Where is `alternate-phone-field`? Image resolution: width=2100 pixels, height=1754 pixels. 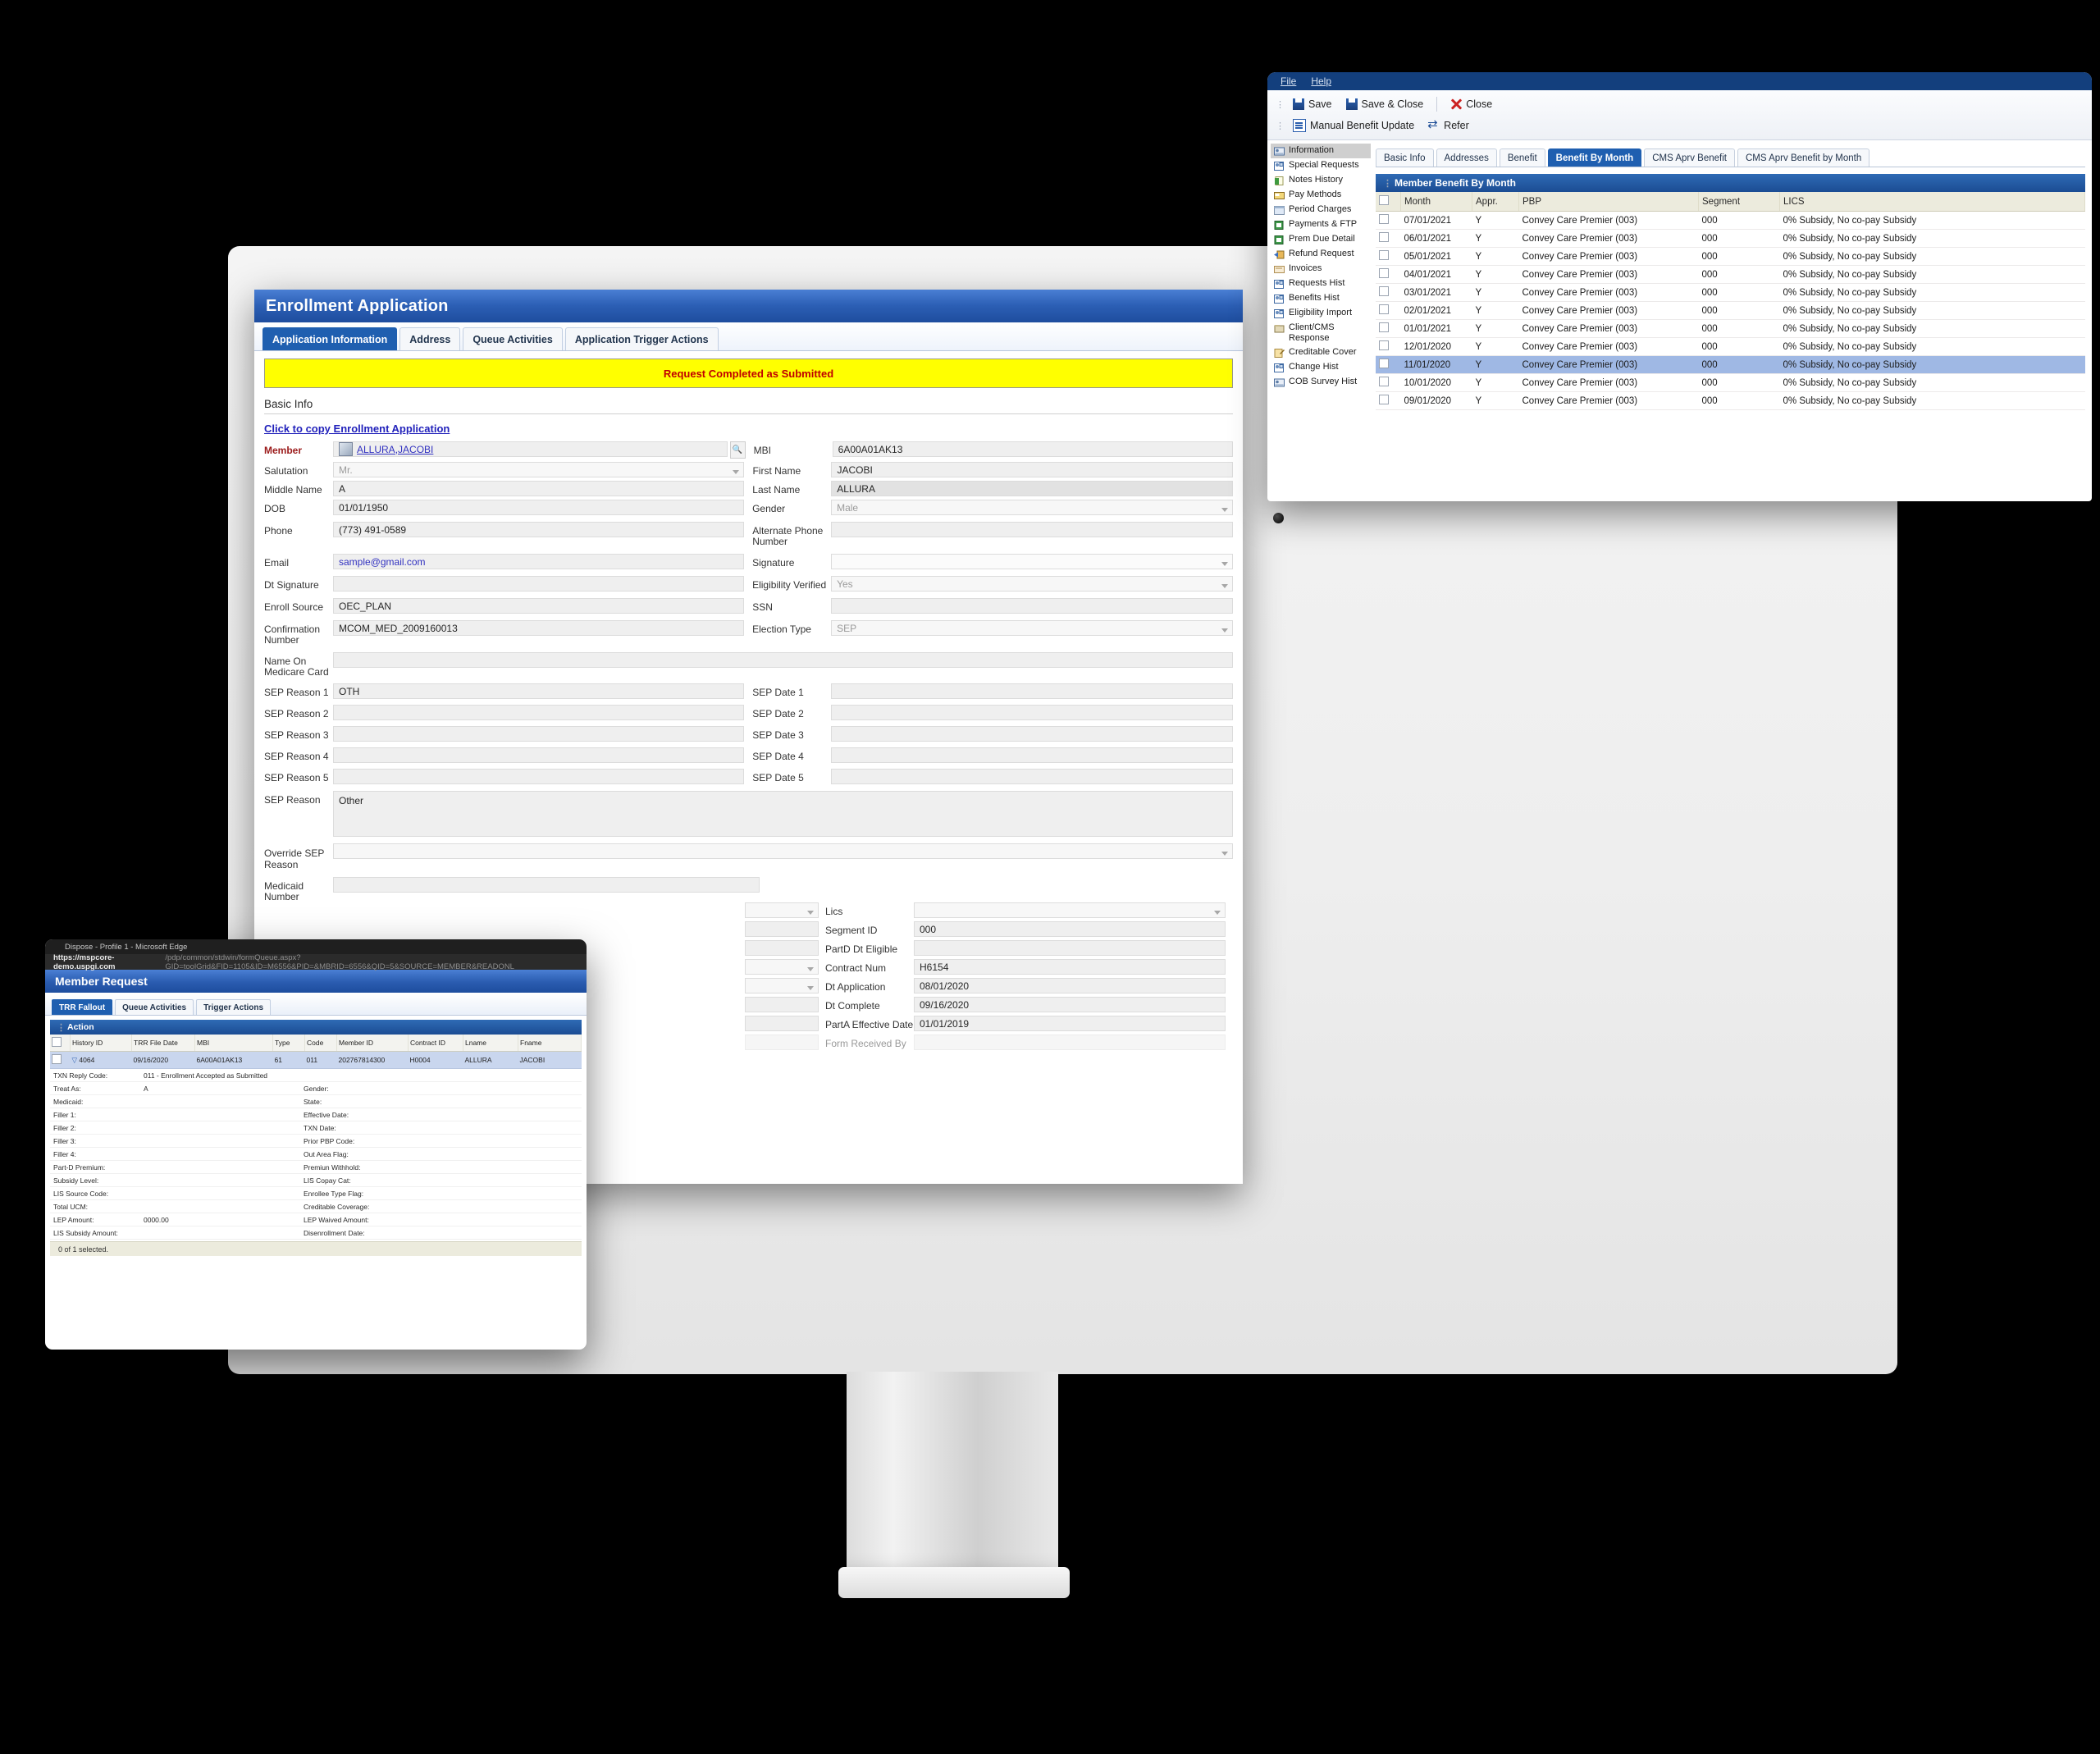
alternate-phone-field is located at coordinates (1032, 529).